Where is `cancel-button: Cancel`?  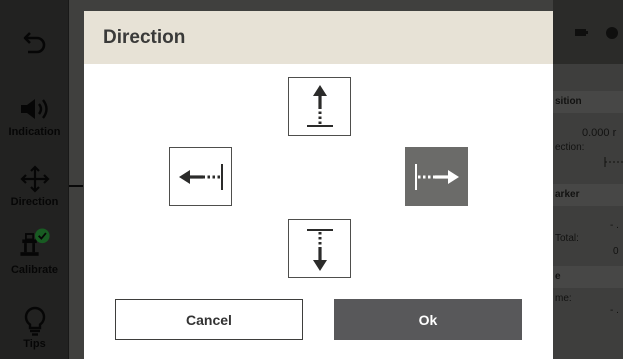
cancel-button: Cancel is located at coordinates (209, 319).